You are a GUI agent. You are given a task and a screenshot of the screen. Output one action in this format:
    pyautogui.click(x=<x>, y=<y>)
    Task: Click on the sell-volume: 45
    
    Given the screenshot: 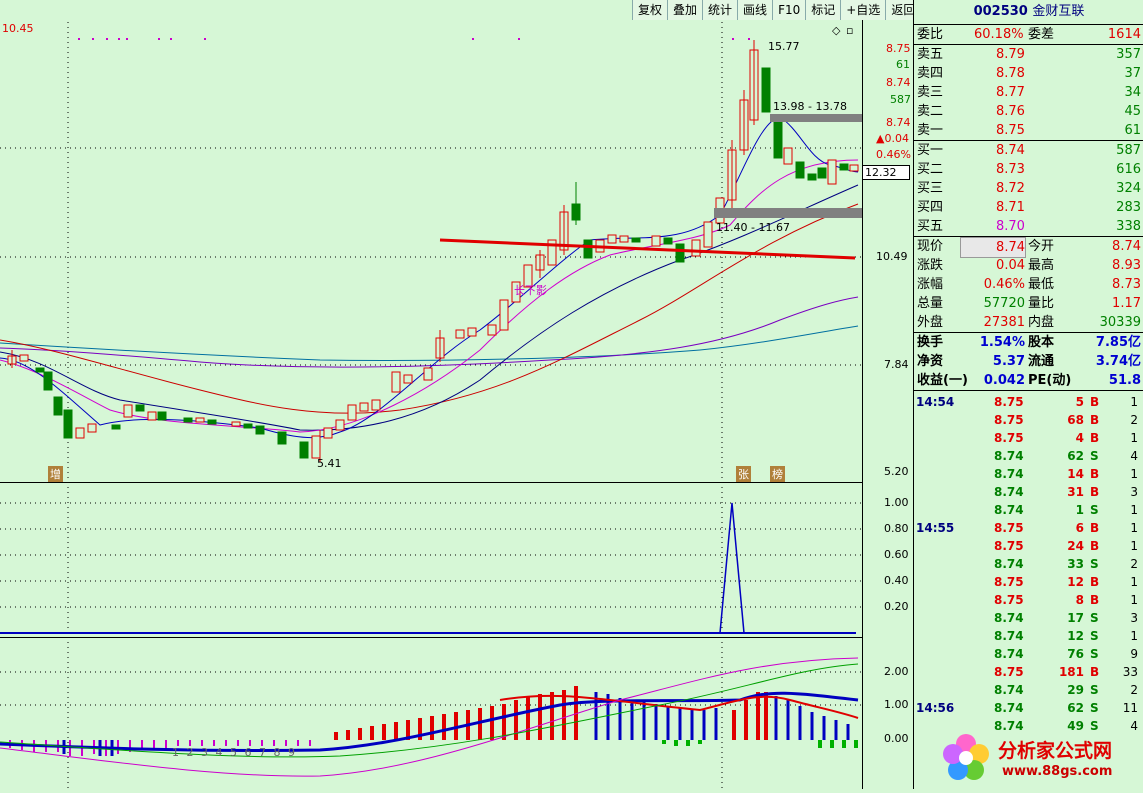 What is the action you would take?
    pyautogui.click(x=1132, y=111)
    